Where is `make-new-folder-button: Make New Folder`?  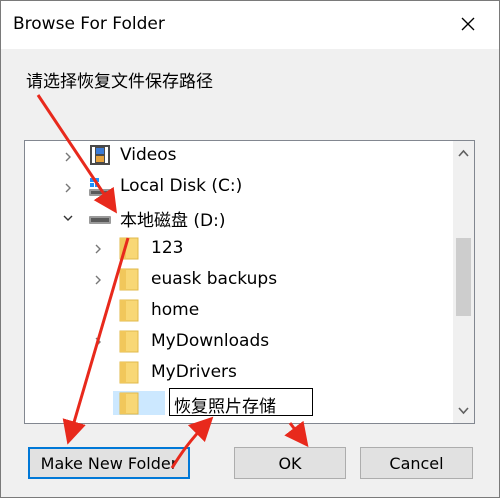
make-new-folder-button: Make New Folder is located at coordinates (109, 463).